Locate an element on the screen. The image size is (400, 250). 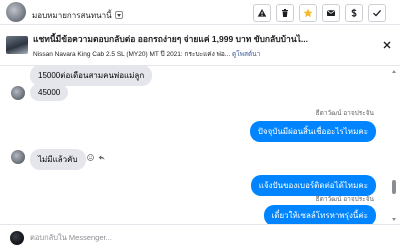
chevron-down-icon is located at coordinates (118, 15).